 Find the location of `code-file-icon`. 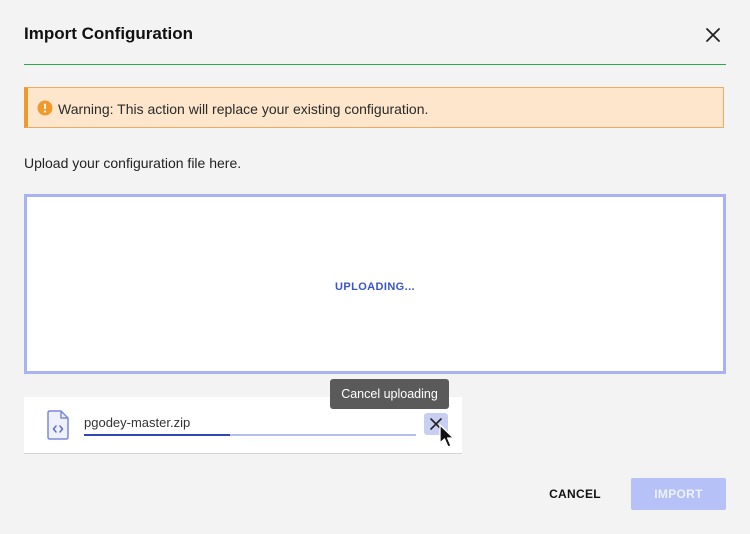

code-file-icon is located at coordinates (58, 425).